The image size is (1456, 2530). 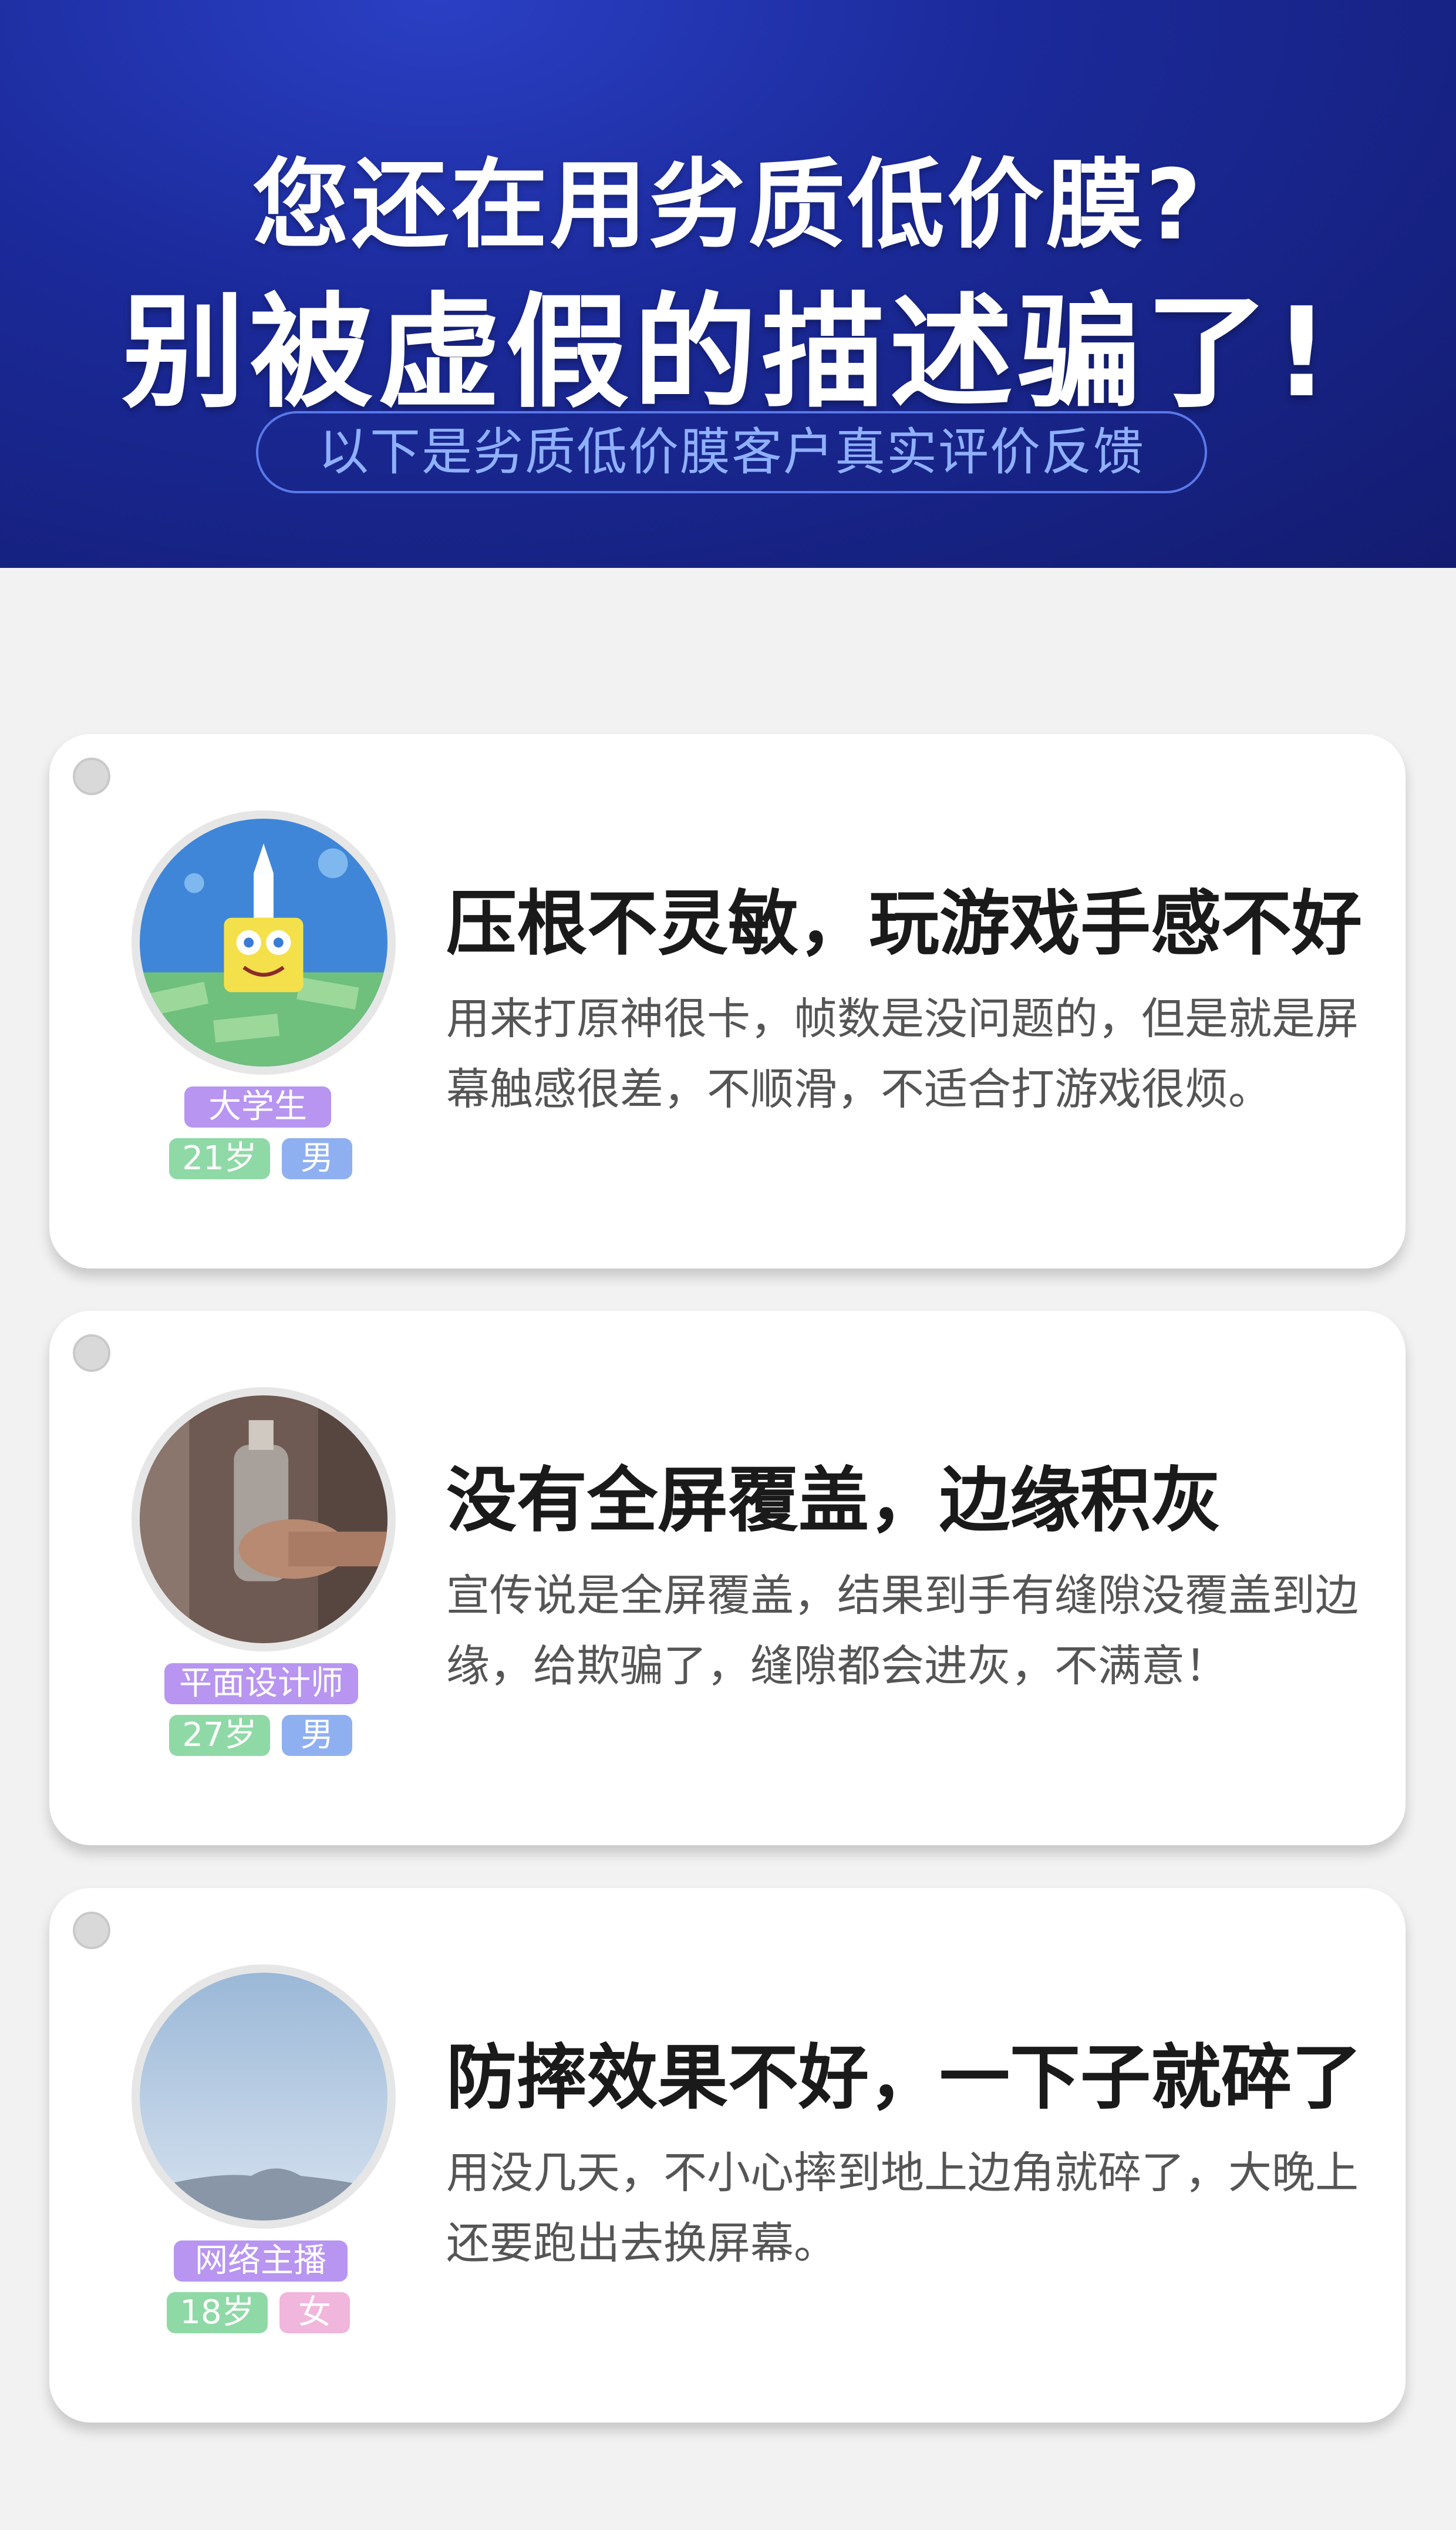 What do you see at coordinates (902, 1054) in the screenshot?
I see `review-body: 用来打原神很卡，帧数是没问题的，但是就是屏幕触感很差，不顺滑，不适合打游戏很烦。` at bounding box center [902, 1054].